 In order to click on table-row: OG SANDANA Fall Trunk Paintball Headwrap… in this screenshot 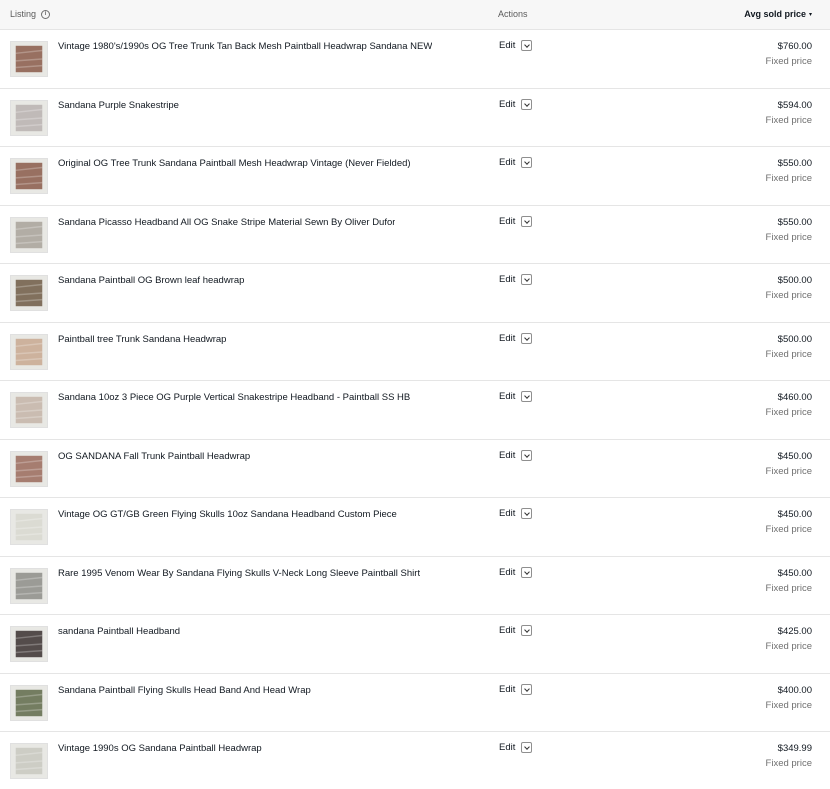, I will do `click(415, 469)`.